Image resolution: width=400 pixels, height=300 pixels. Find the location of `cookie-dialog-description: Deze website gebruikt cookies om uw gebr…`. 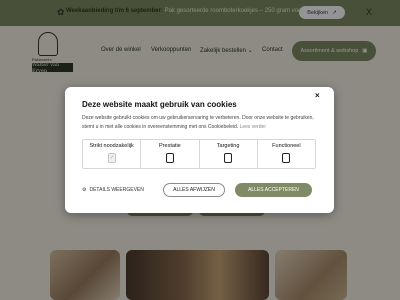

cookie-dialog-description: Deze website gebruikt cookies om uw gebr… is located at coordinates (202, 123).